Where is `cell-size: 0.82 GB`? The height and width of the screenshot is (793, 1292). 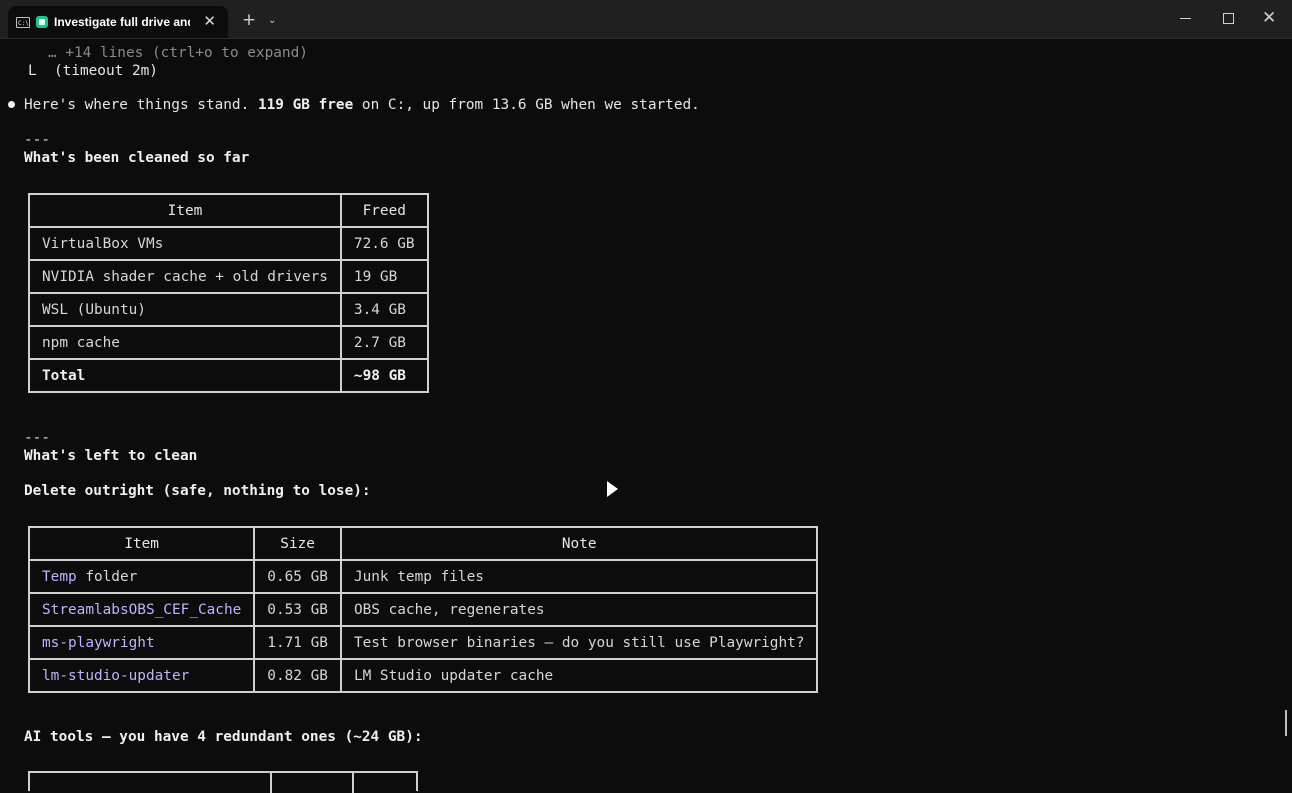
cell-size: 0.82 GB is located at coordinates (297, 675).